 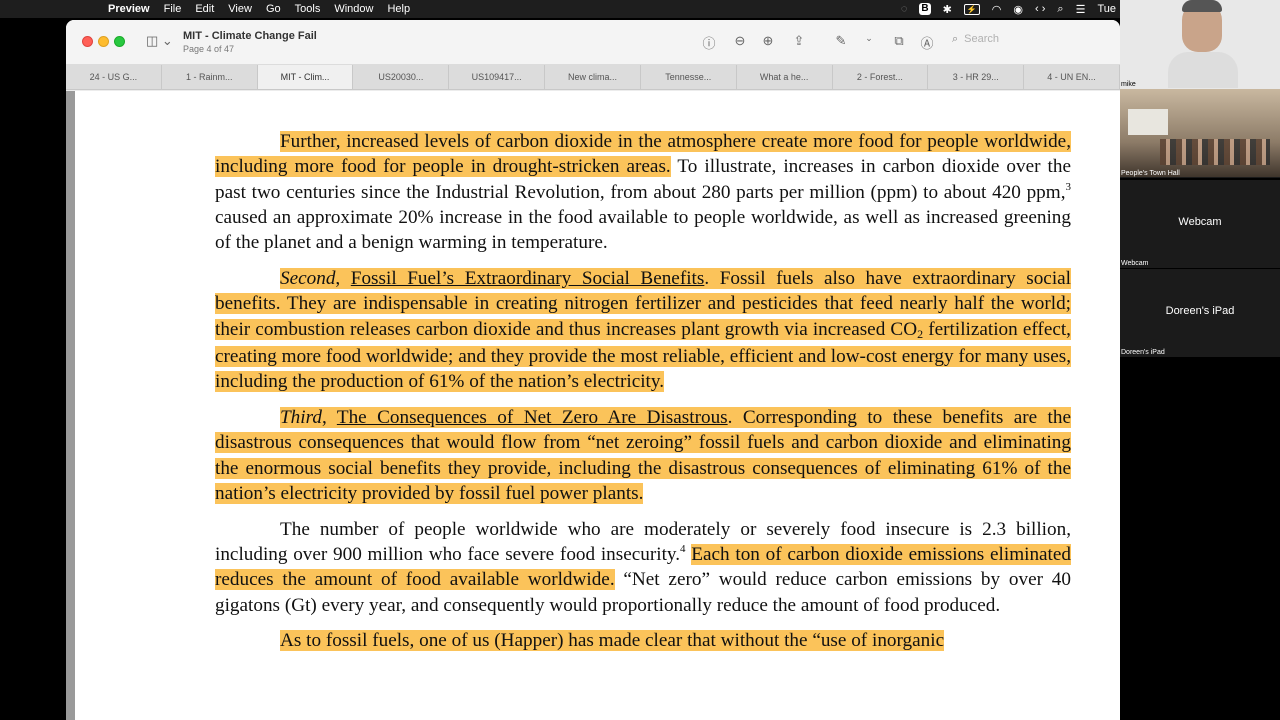 I want to click on bluetooth-icon: ✱, so click(x=947, y=9).